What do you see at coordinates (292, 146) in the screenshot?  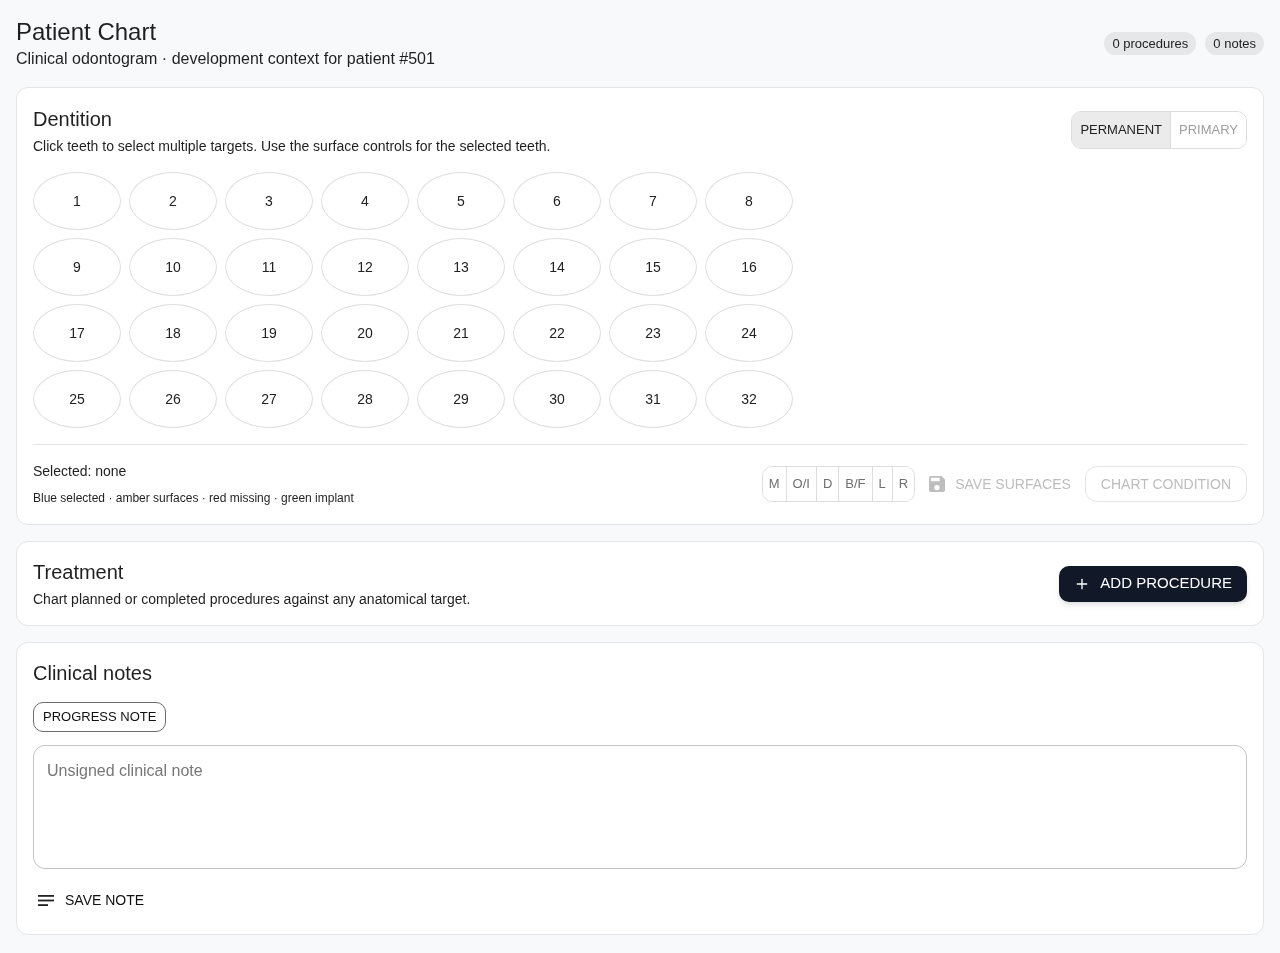 I see `section-description: Click teeth to select multiple targets. Use the surface controls for the selected teeth.` at bounding box center [292, 146].